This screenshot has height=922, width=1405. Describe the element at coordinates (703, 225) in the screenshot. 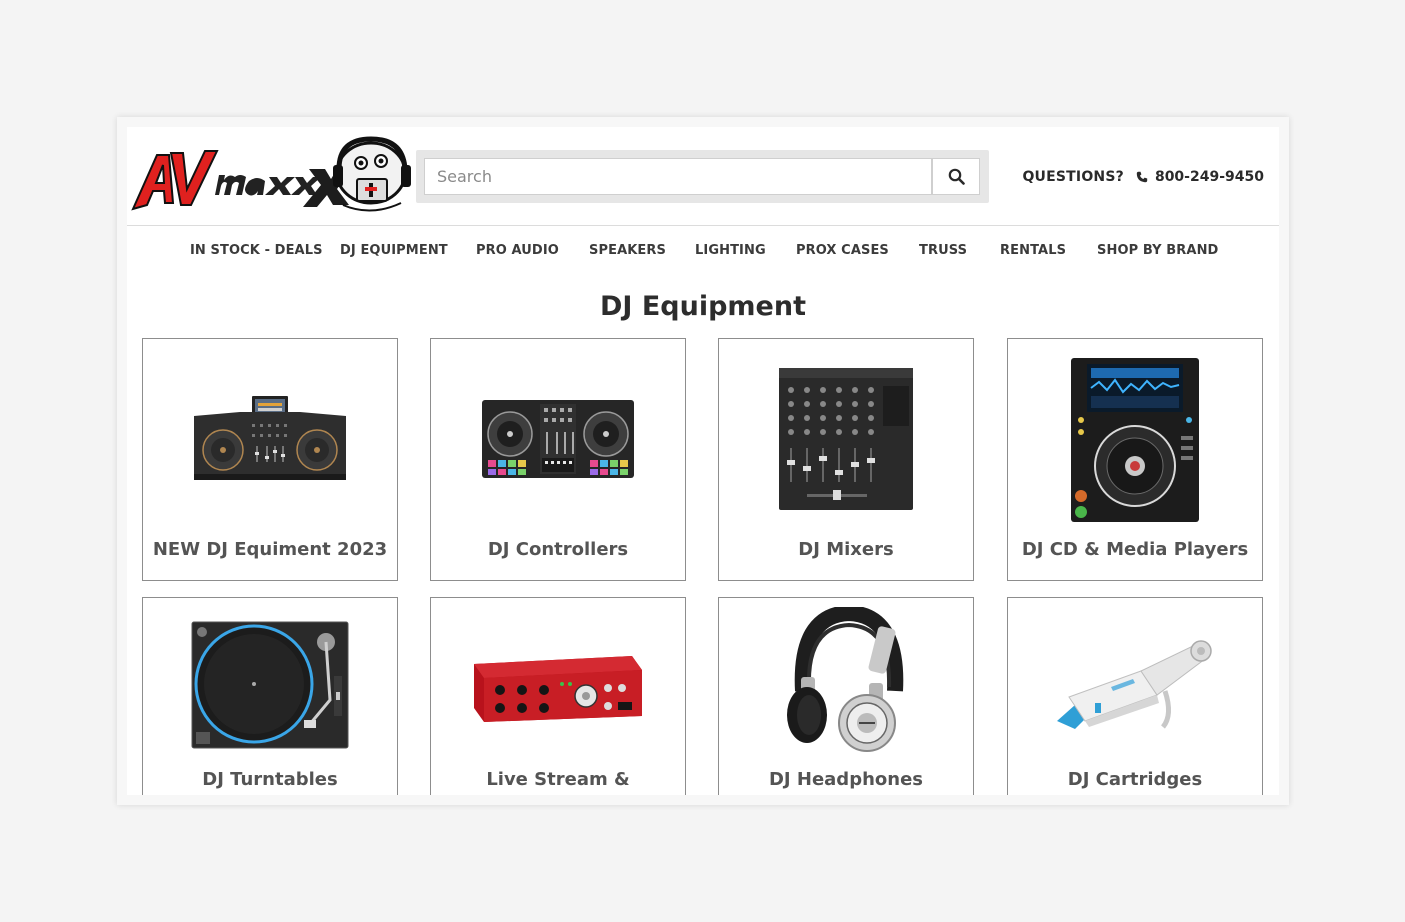

I see `header-divider` at that location.